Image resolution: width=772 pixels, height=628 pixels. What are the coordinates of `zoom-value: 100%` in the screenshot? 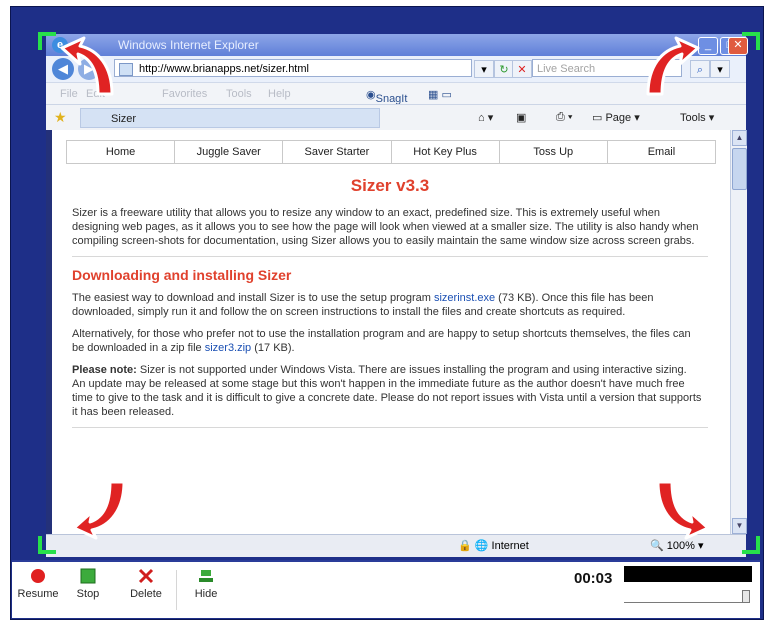 It's located at (680, 546).